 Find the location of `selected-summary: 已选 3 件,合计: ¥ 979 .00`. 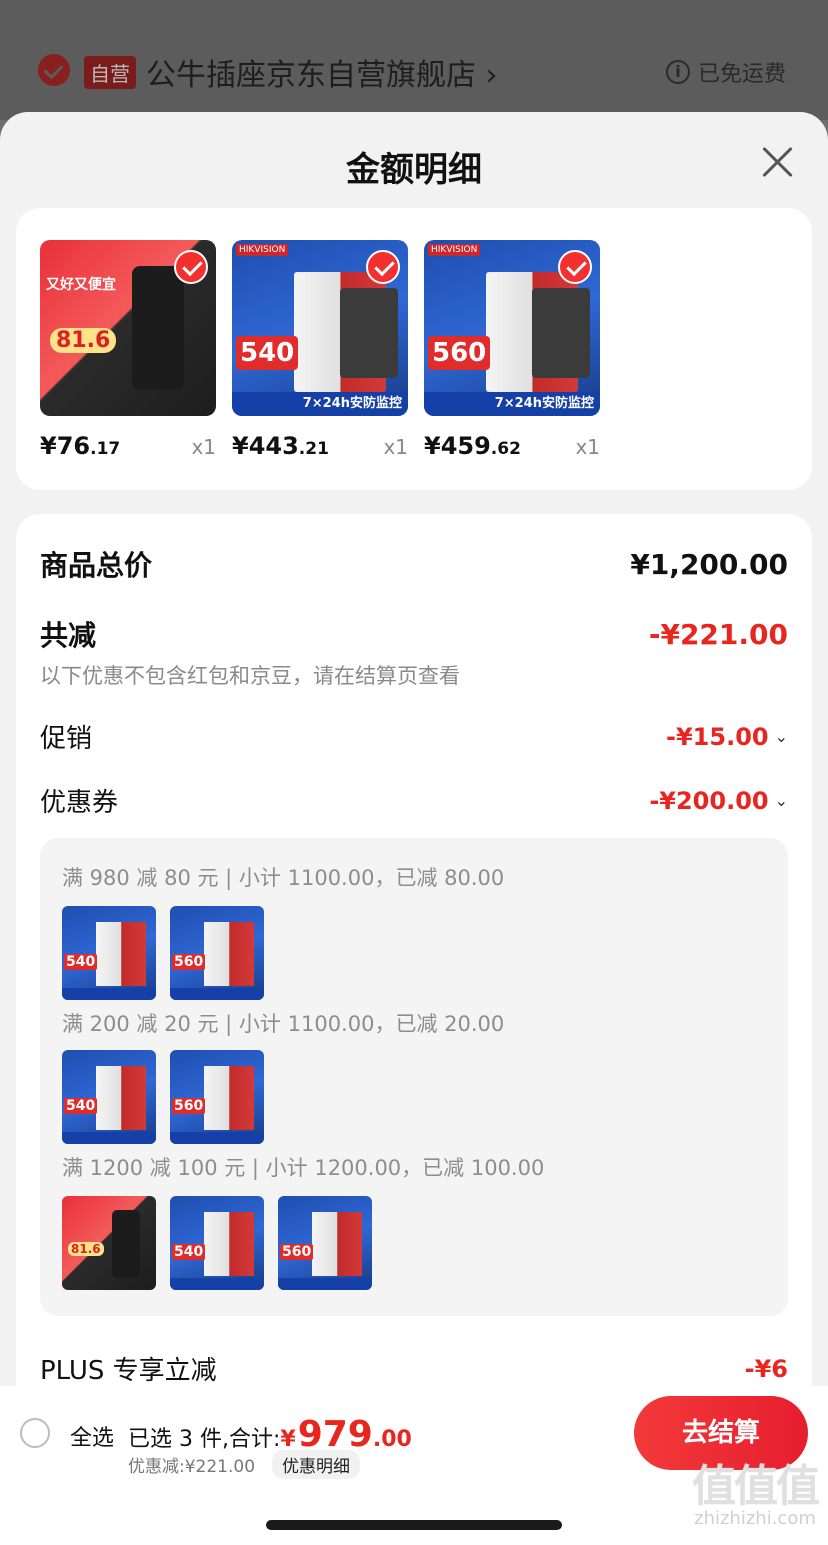

selected-summary: 已选 3 件,合计: ¥ 979 .00 is located at coordinates (270, 1434).